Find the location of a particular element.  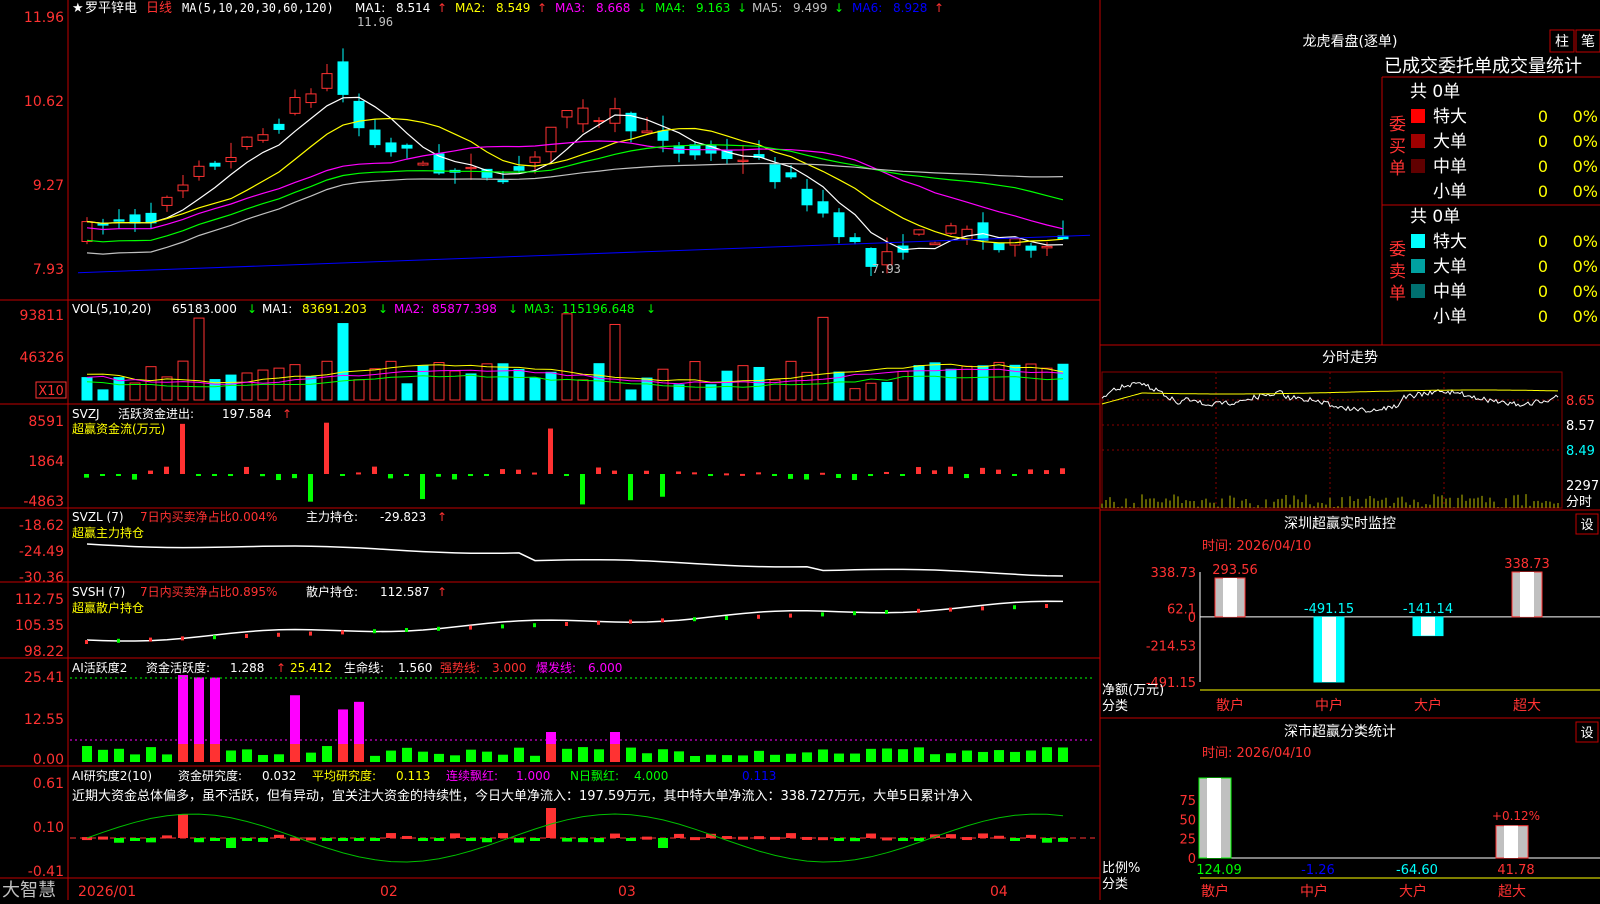

air-l2: 平均研究度: is located at coordinates (344, 775).